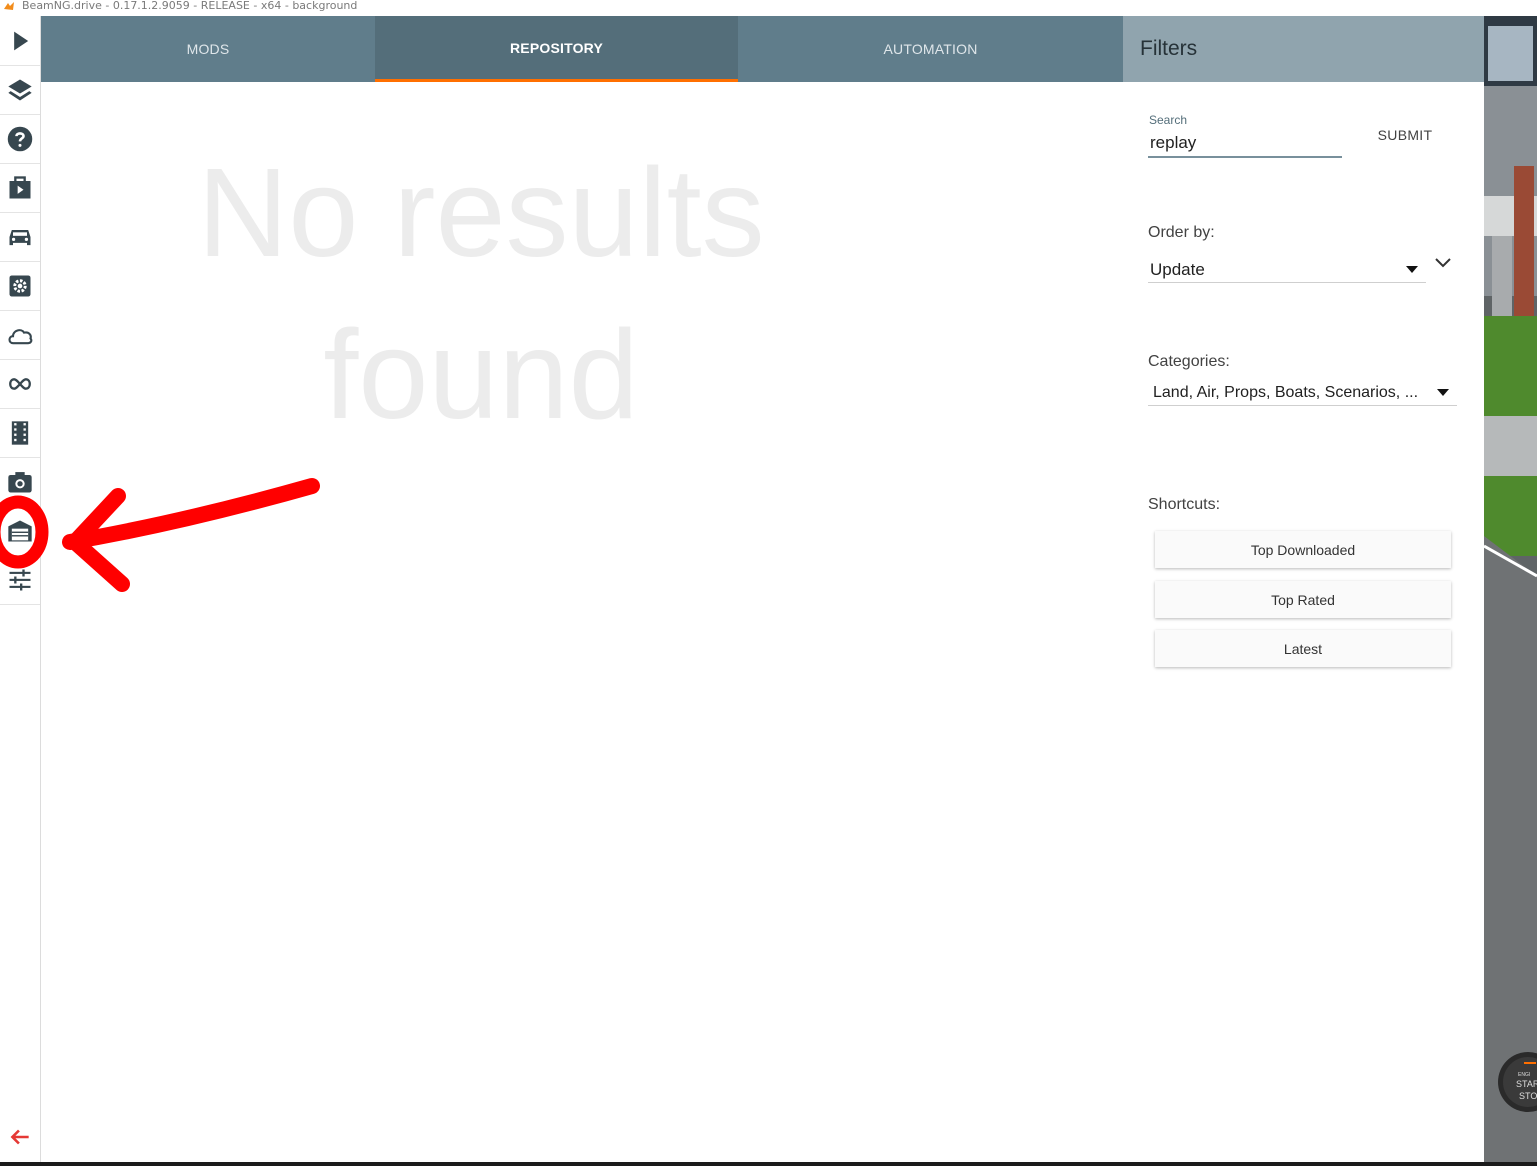 The image size is (1537, 1166). Describe the element at coordinates (481, 212) in the screenshot. I see `empty-state-line1: No results` at that location.